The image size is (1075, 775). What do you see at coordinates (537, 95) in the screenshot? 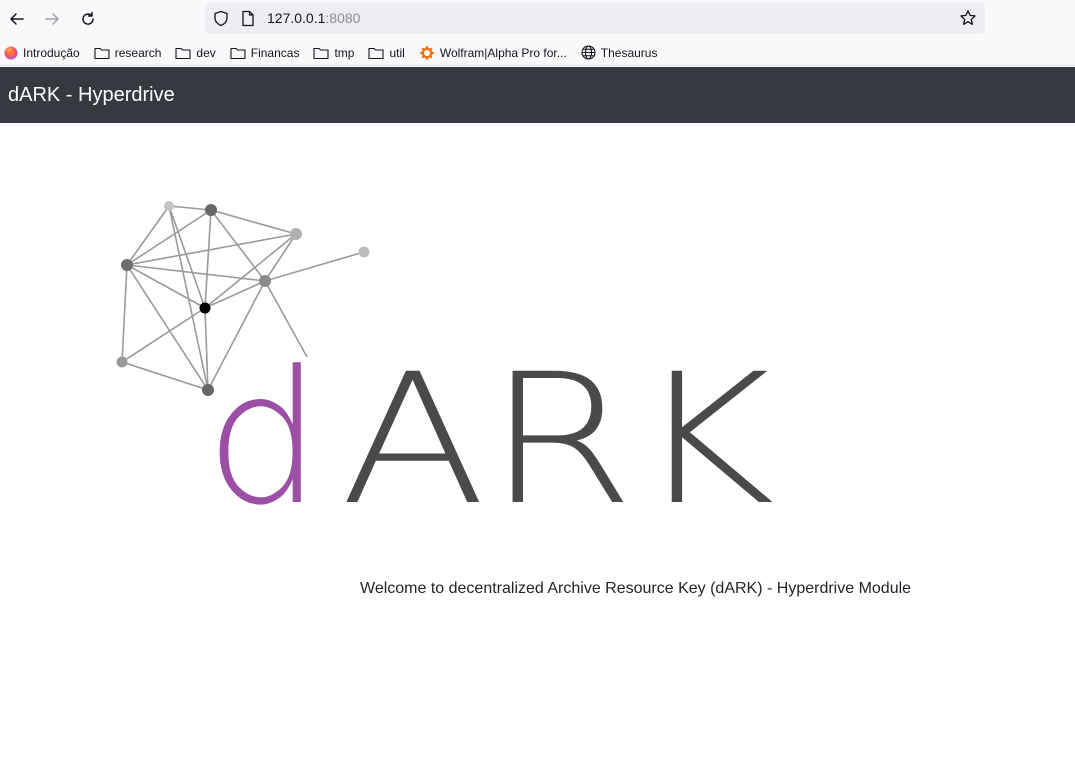
I see `app-navbar: dARK - Hyperdrive` at bounding box center [537, 95].